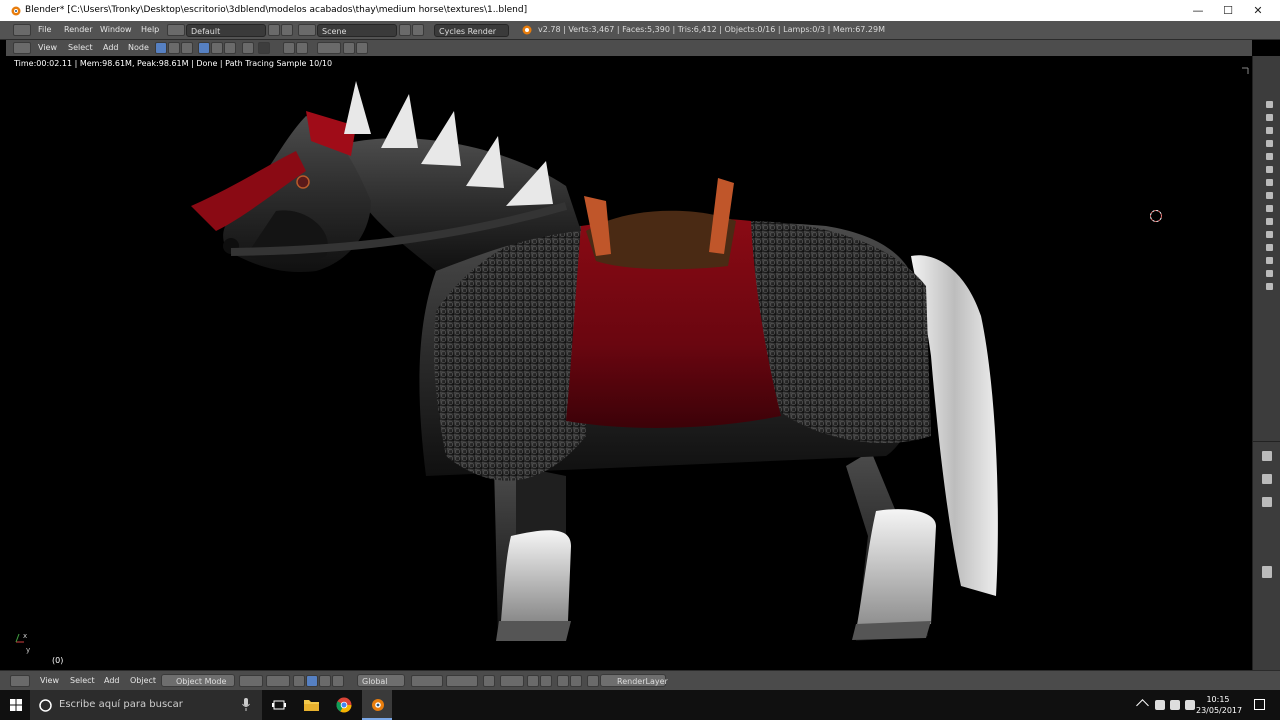 The image size is (1280, 720). I want to click on blender-taskbar-button, so click(377, 705).